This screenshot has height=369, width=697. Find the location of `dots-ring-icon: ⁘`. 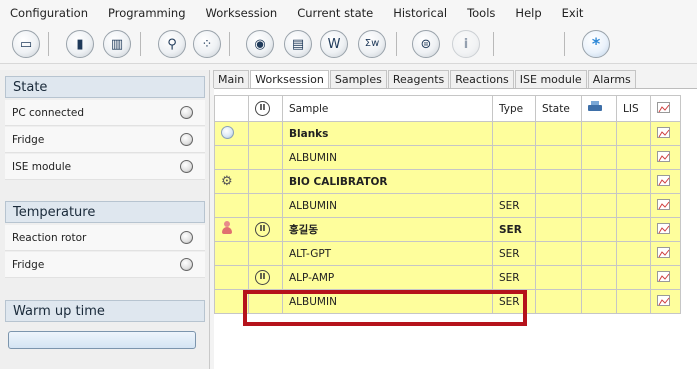

dots-ring-icon: ⁘ is located at coordinates (207, 44).